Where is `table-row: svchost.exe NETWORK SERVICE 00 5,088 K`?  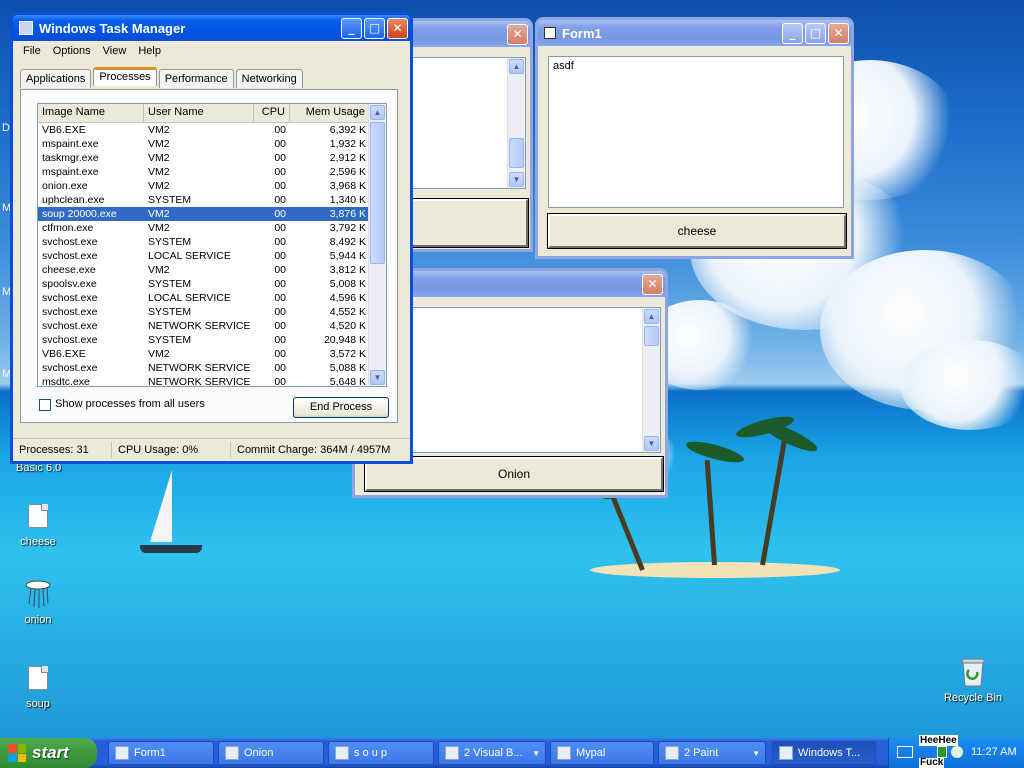
table-row: svchost.exe NETWORK SERVICE 00 5,088 K is located at coordinates (212, 368).